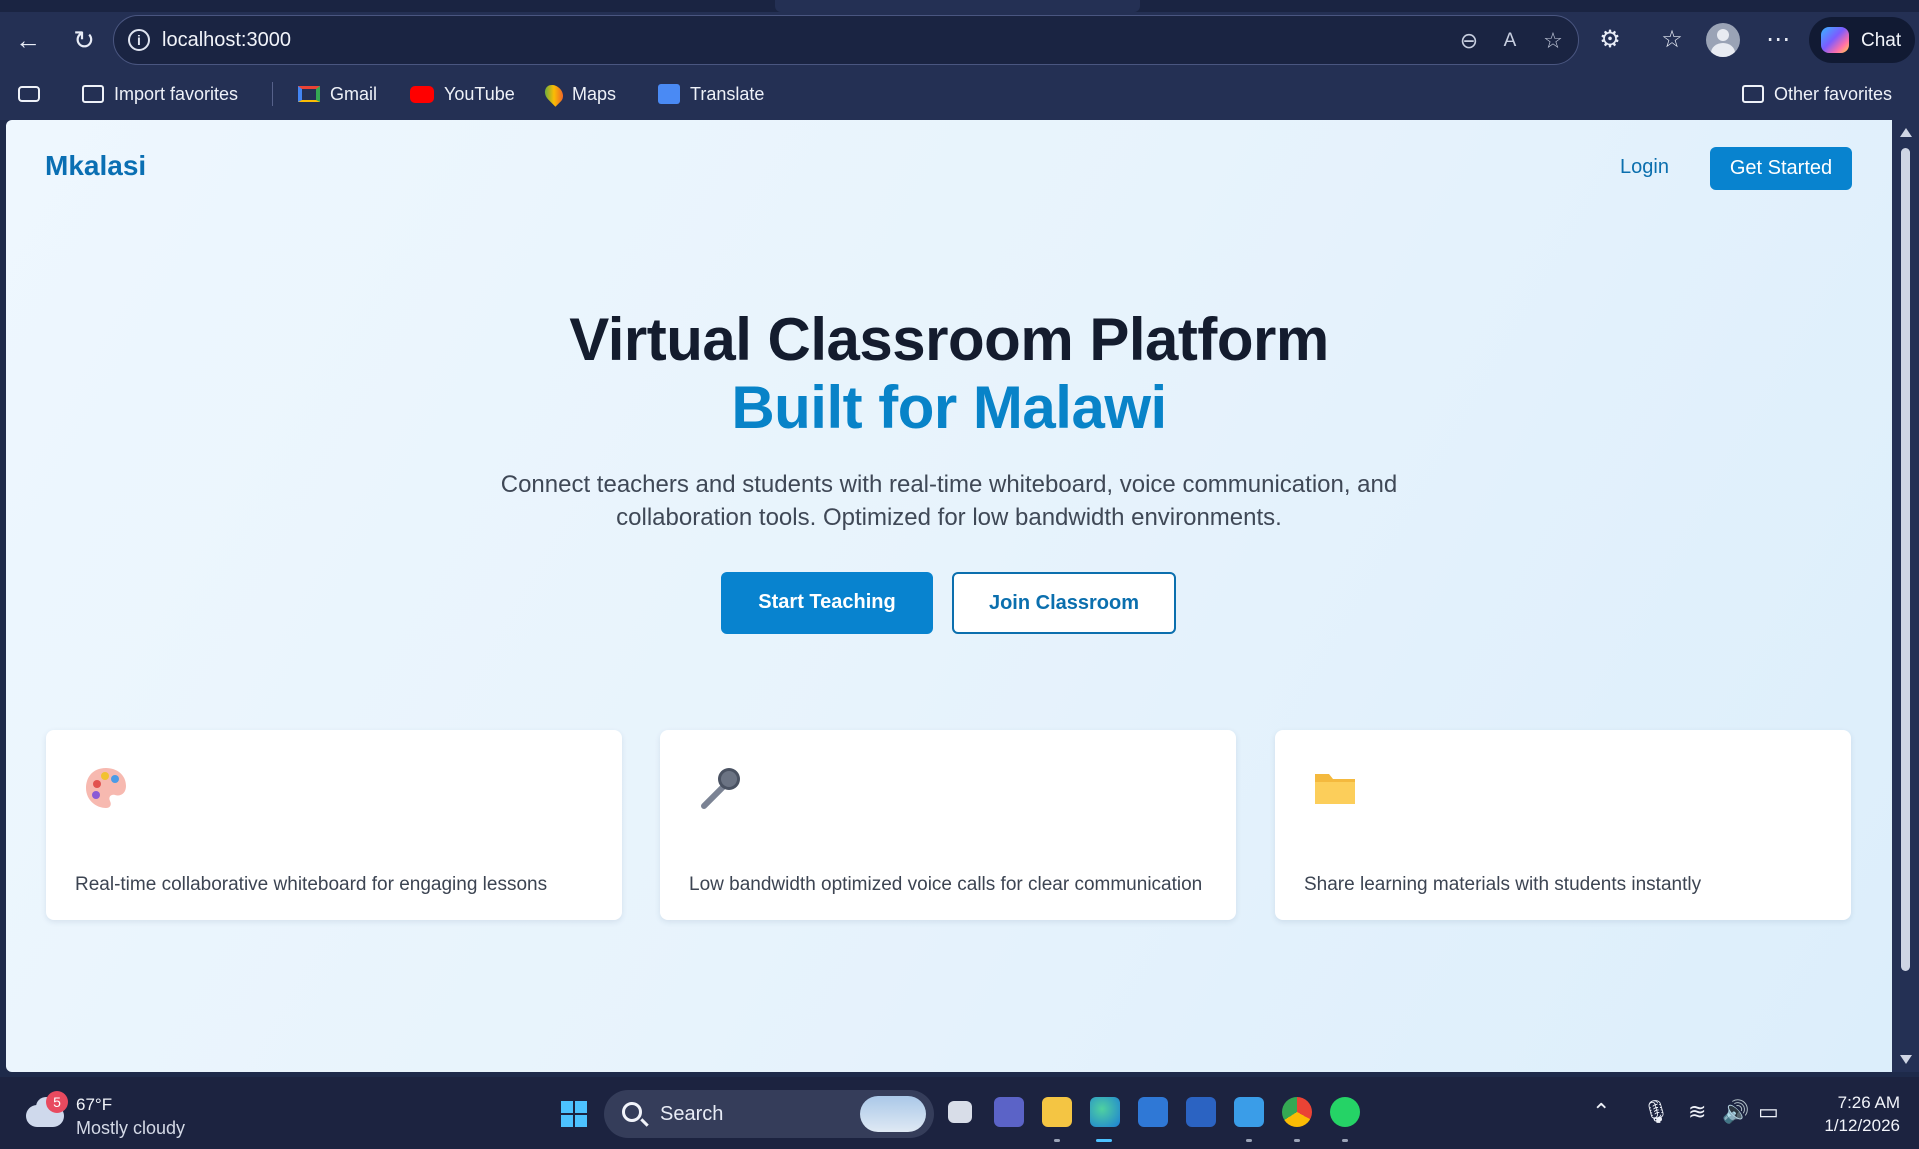  Describe the element at coordinates (1845, 1114) in the screenshot. I see `system-clock: 7:26 AM 1/12/2026` at that location.